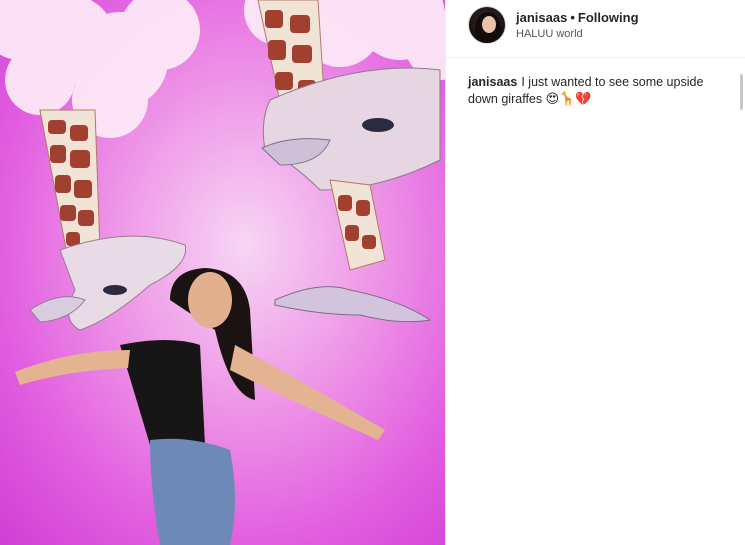 The width and height of the screenshot is (745, 545). I want to click on following-button: Following, so click(608, 17).